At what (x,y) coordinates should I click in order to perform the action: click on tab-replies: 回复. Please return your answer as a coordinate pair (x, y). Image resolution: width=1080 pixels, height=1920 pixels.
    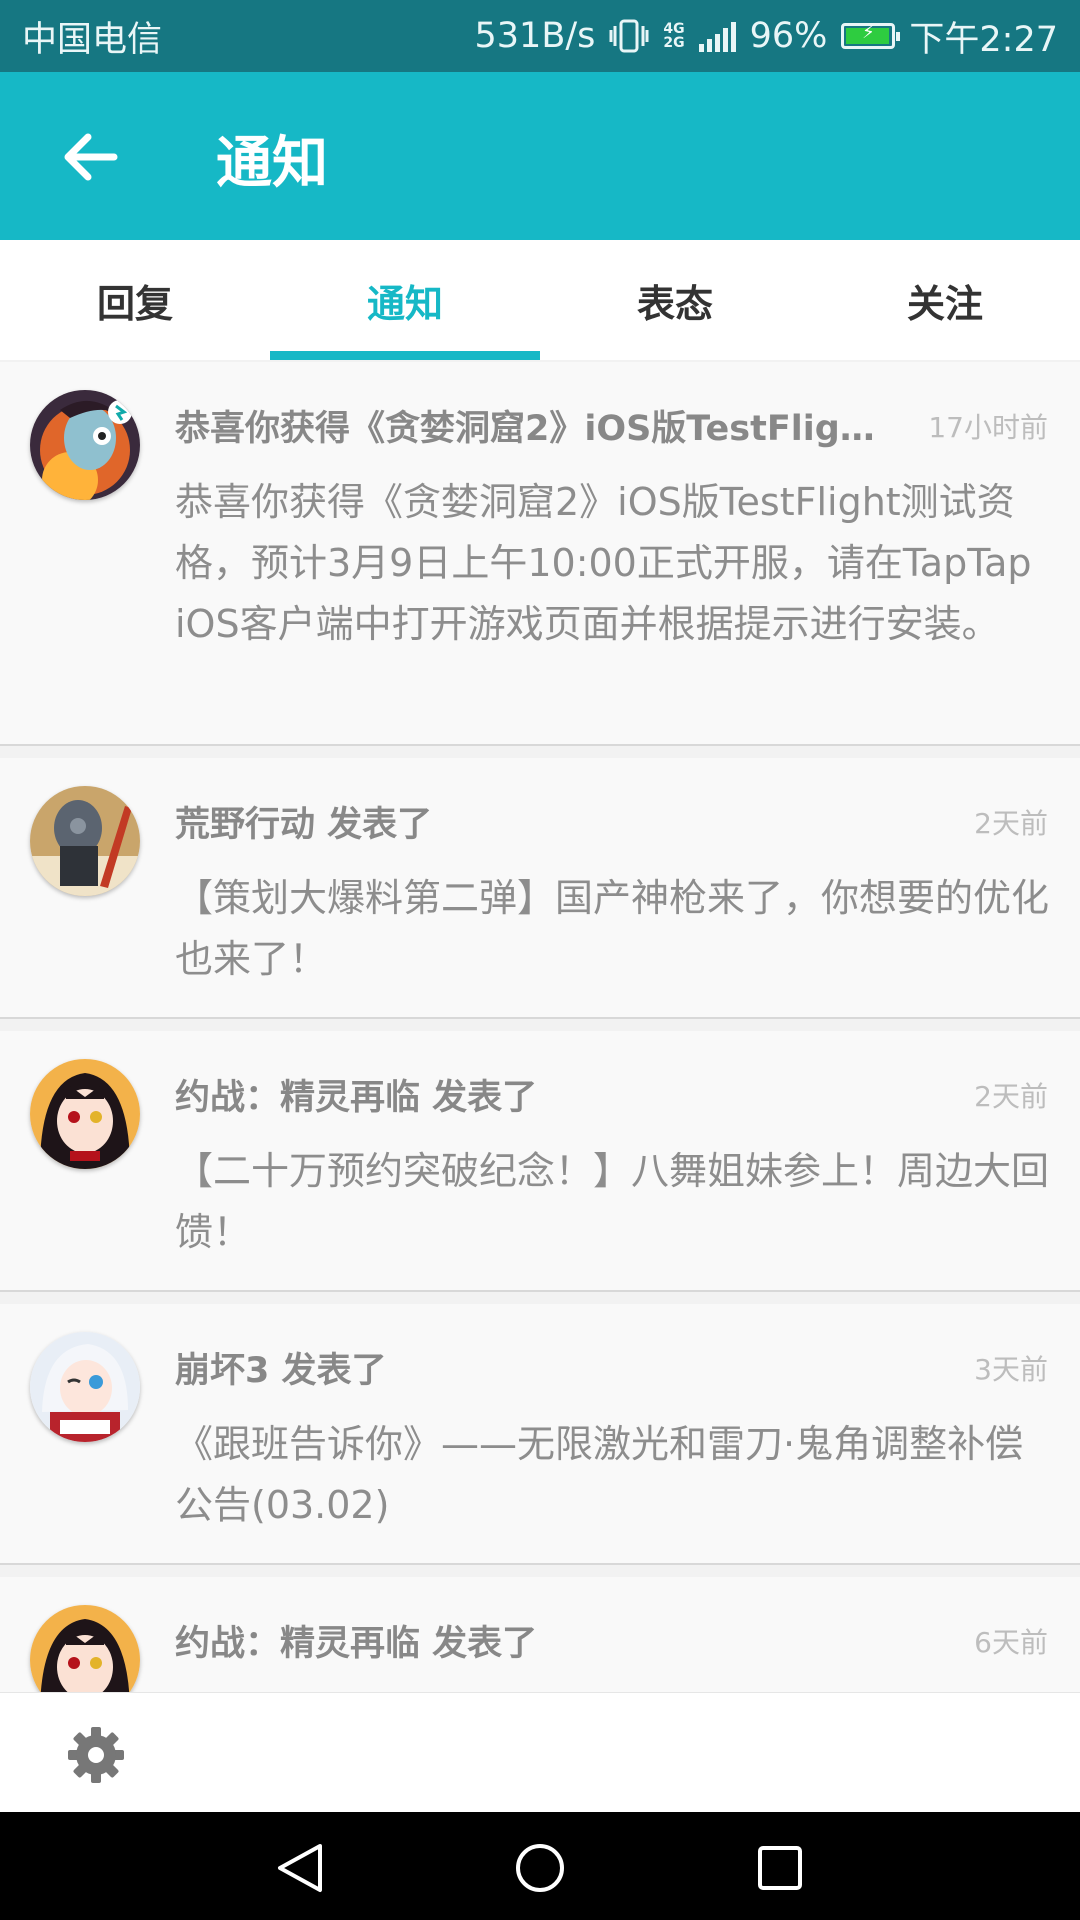
    Looking at the image, I should click on (135, 300).